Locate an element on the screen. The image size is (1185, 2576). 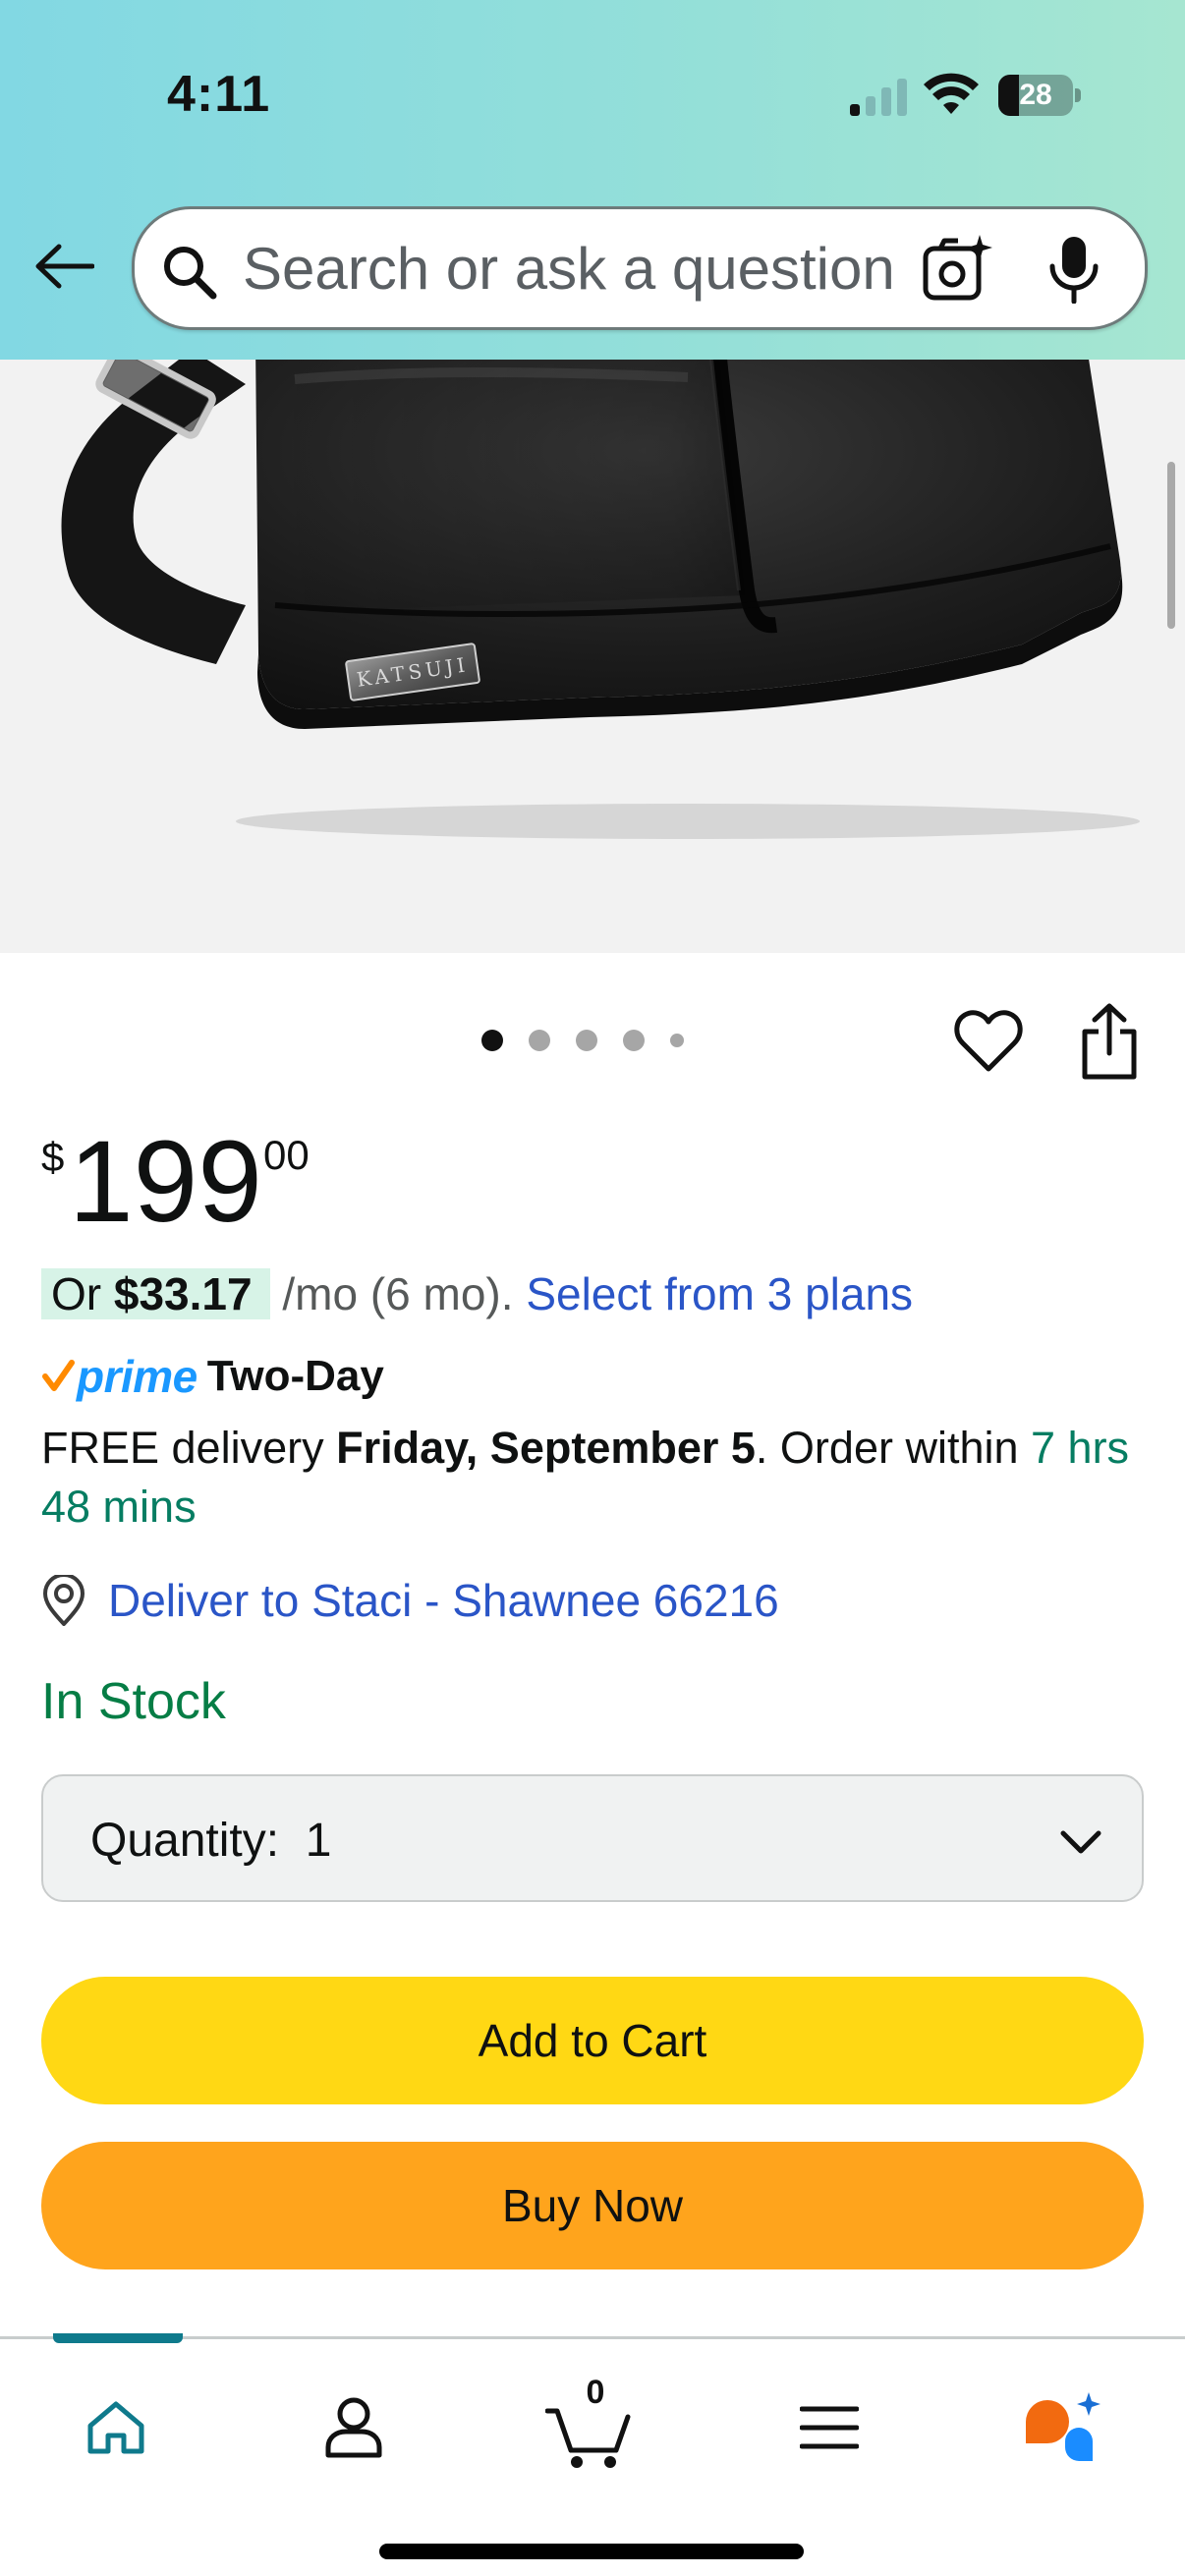
nav-cart: 0 is located at coordinates (590, 2425).